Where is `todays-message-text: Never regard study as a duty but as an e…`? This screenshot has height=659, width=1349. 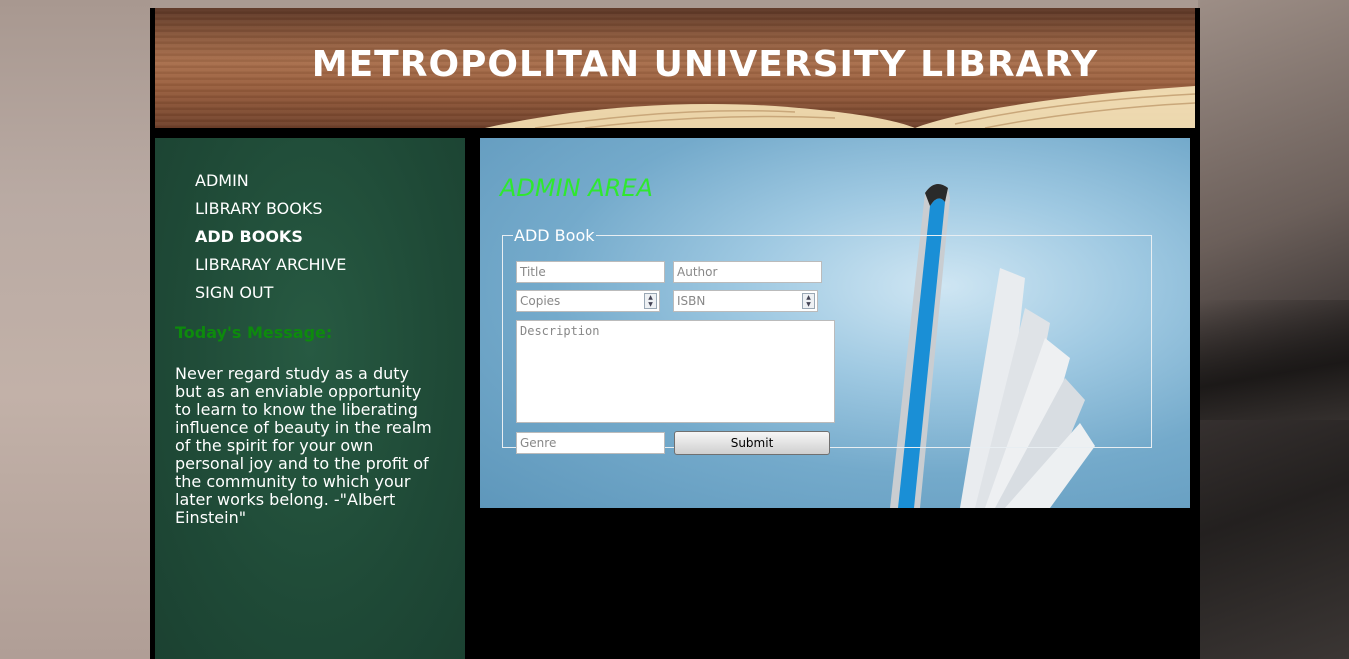
todays-message-text: Never regard study as a duty but as an e… is located at coordinates (303, 445).